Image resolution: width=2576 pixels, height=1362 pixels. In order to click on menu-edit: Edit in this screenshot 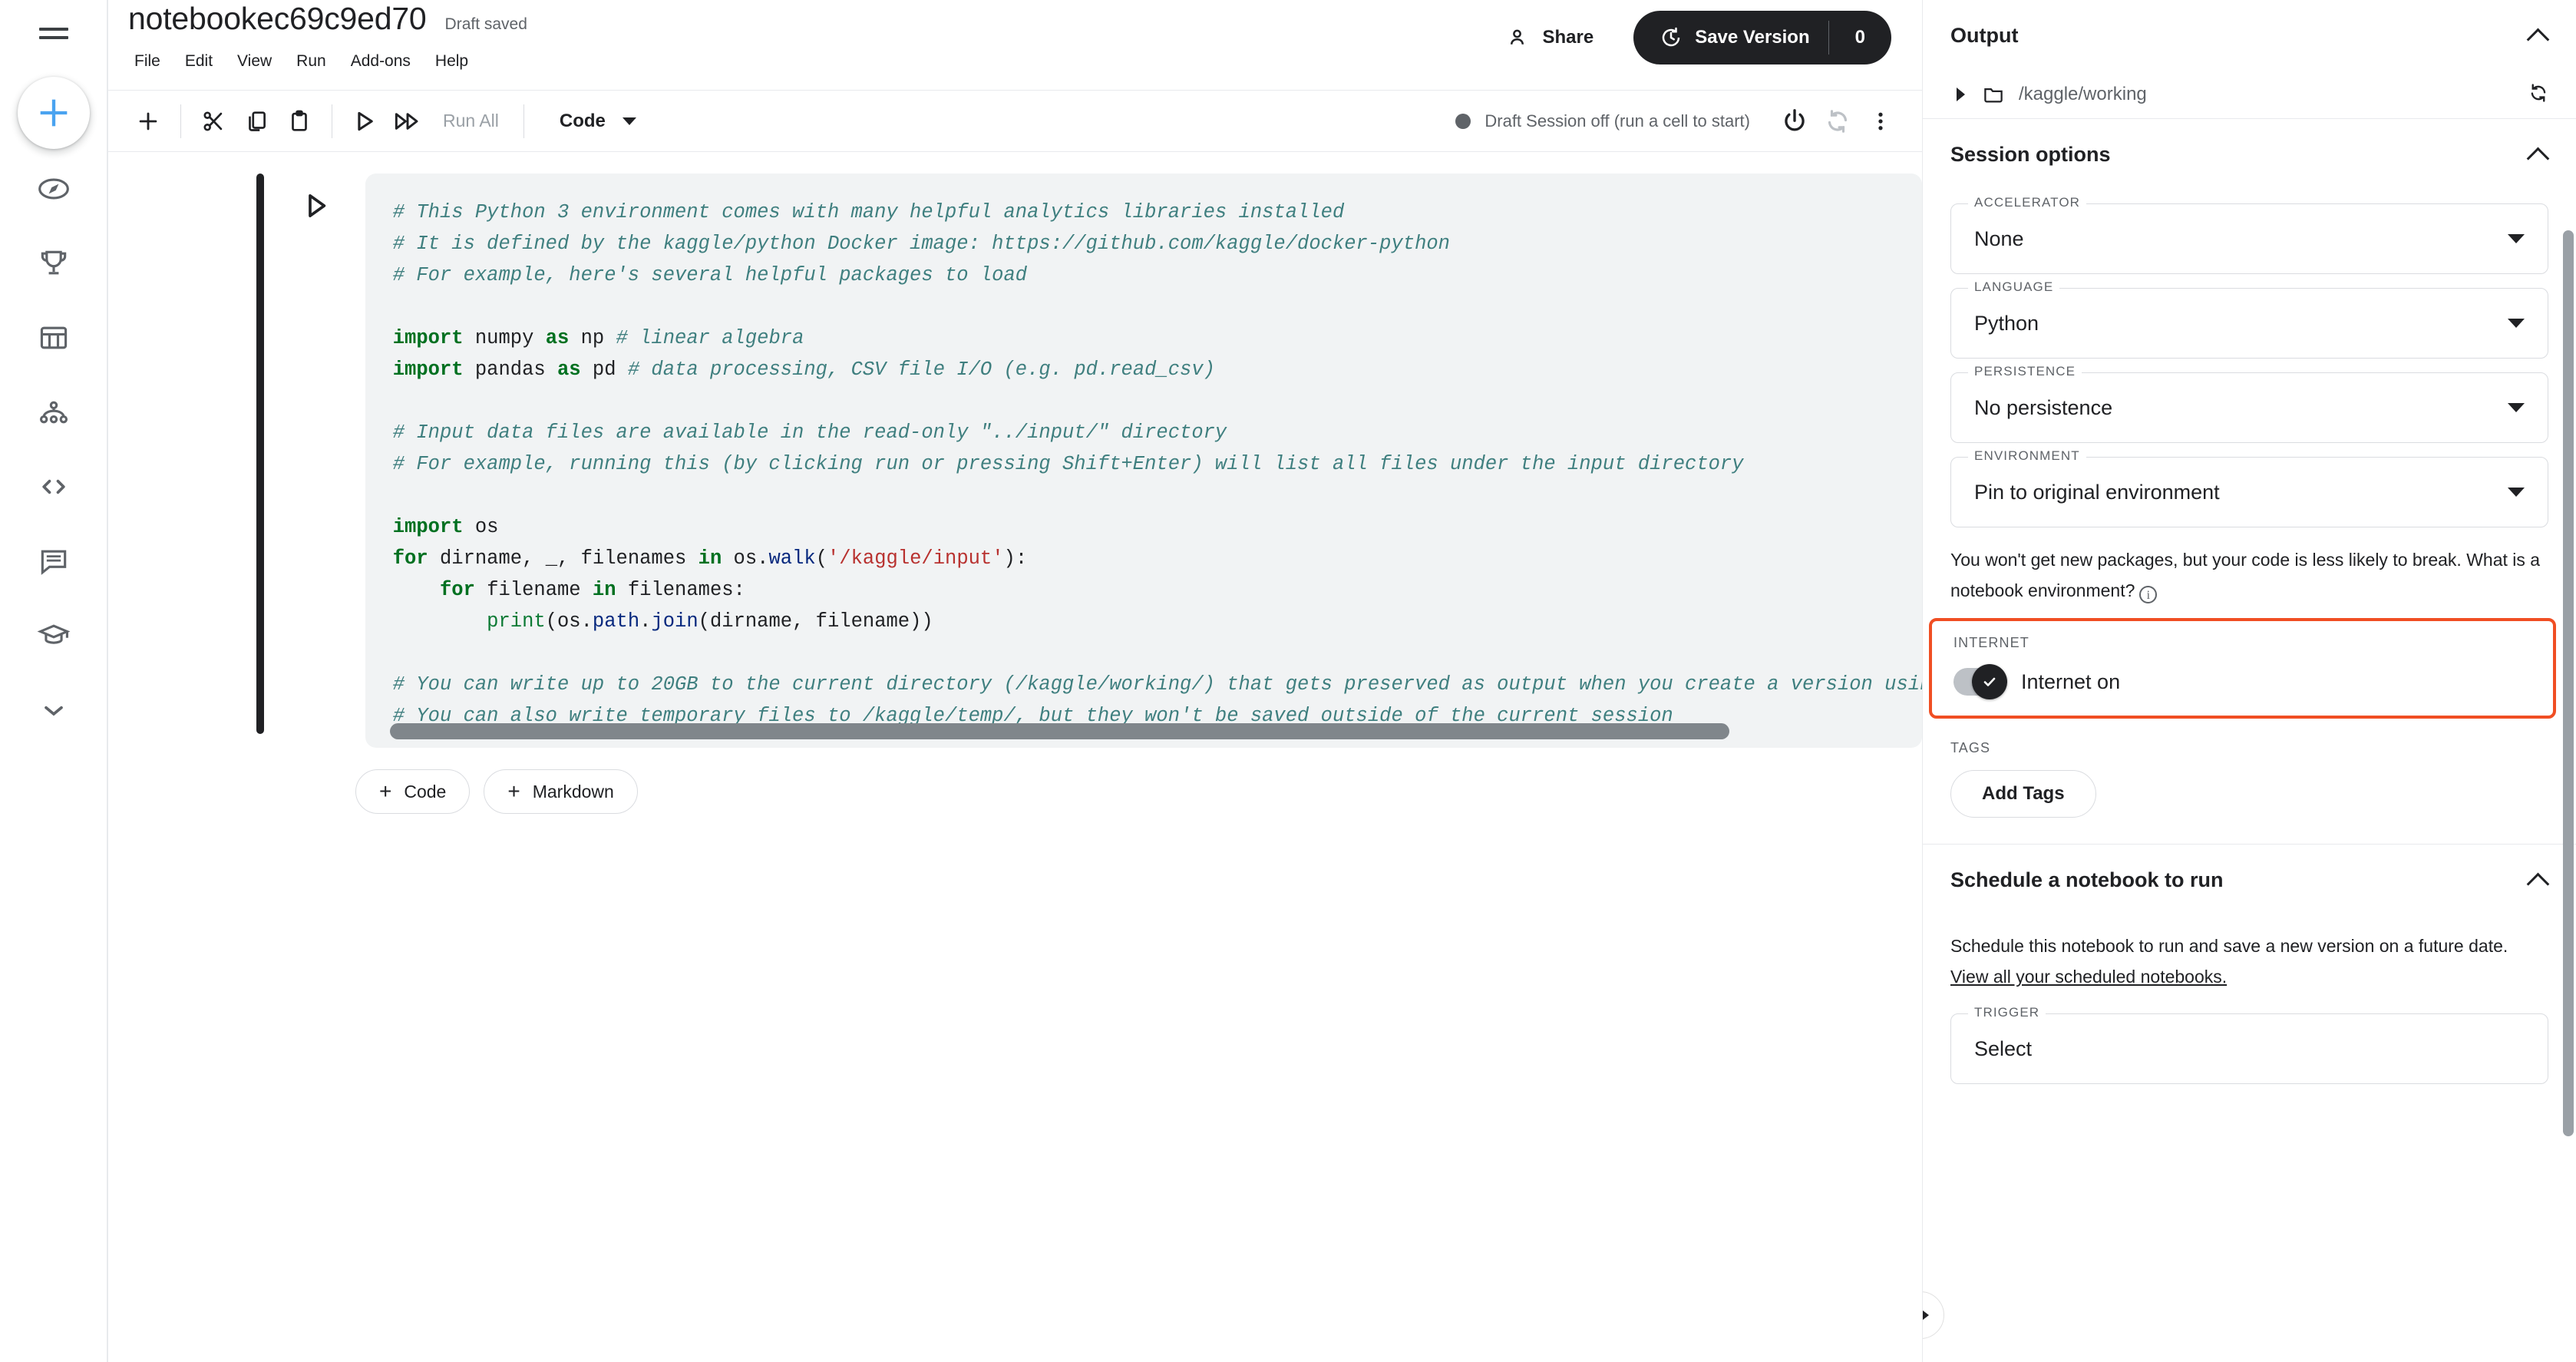, I will do `click(199, 61)`.